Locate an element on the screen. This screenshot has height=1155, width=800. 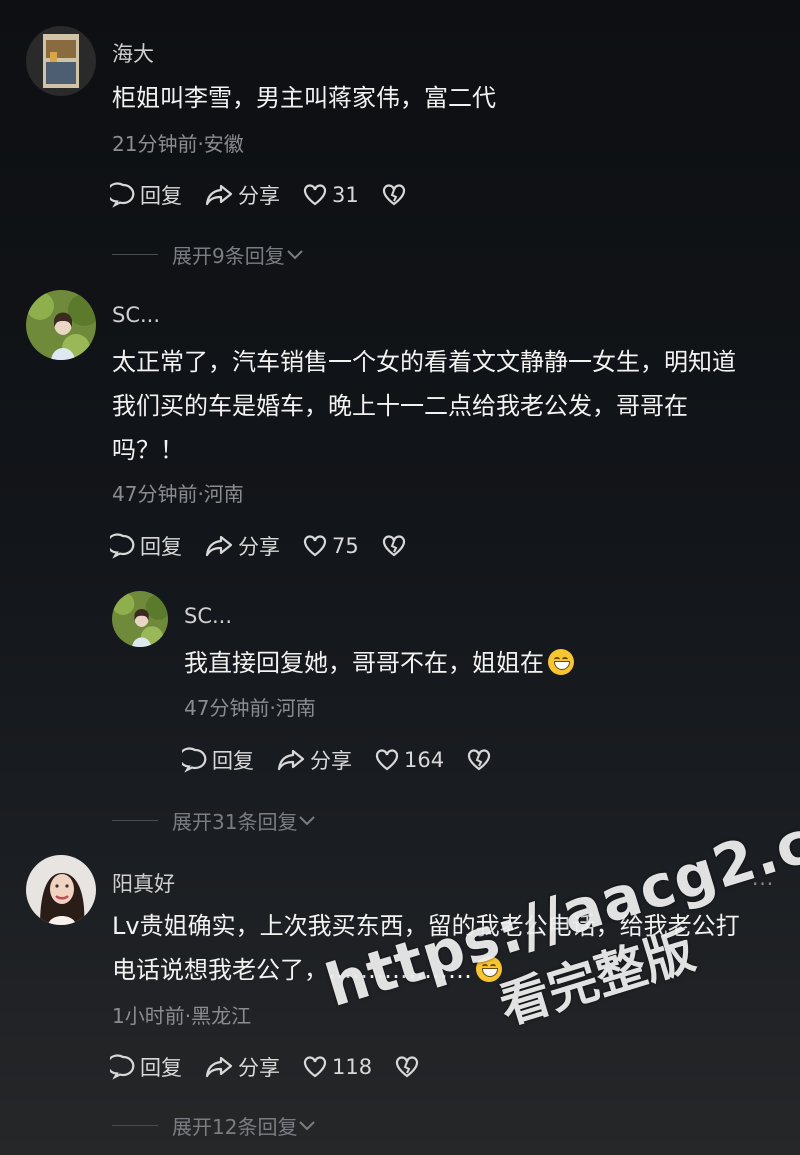
expand-label: 展开9条回复 is located at coordinates (228, 256).